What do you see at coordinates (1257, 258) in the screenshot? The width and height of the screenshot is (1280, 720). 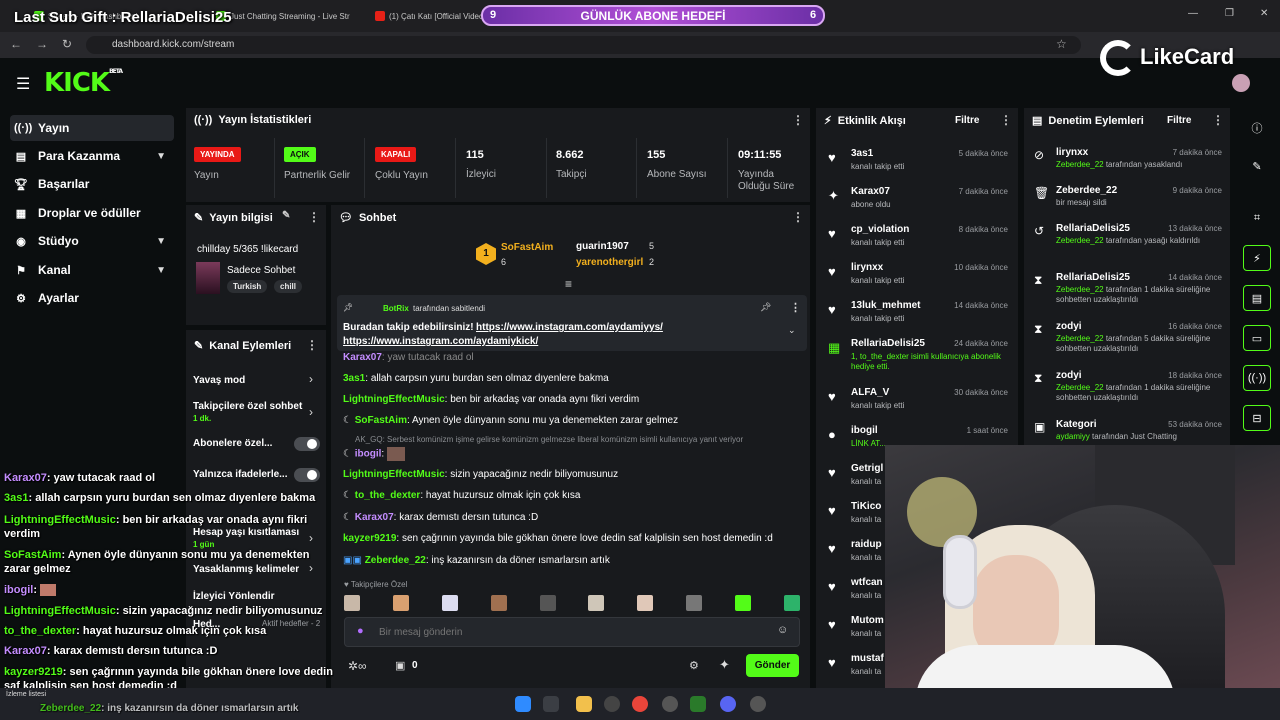 I see `bolt-icon: ⚡︎` at bounding box center [1257, 258].